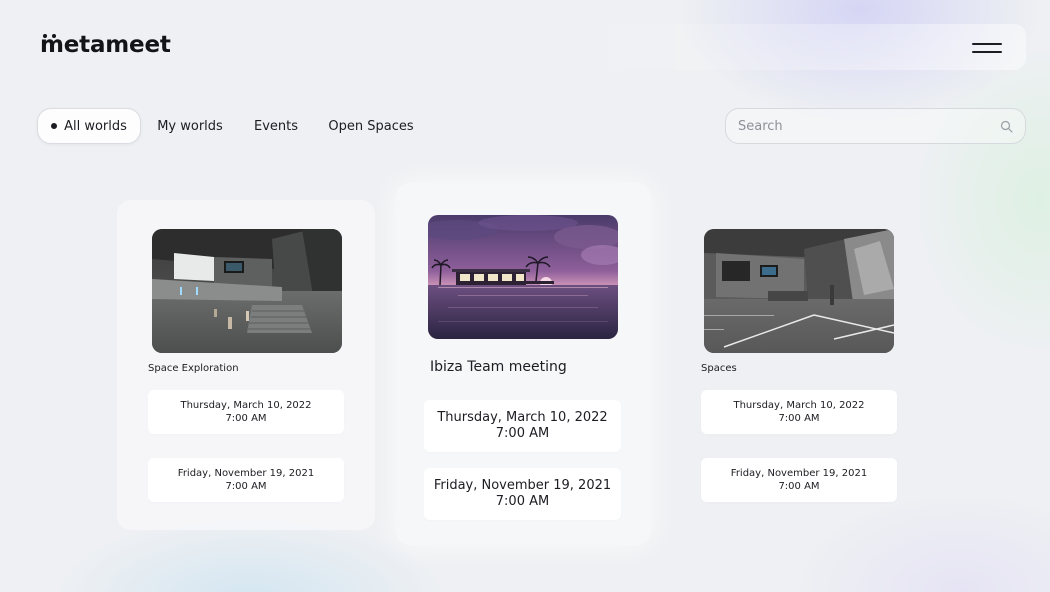 This screenshot has width=1050, height=592. I want to click on ibiza-team-meeting-thumbnail, so click(523, 277).